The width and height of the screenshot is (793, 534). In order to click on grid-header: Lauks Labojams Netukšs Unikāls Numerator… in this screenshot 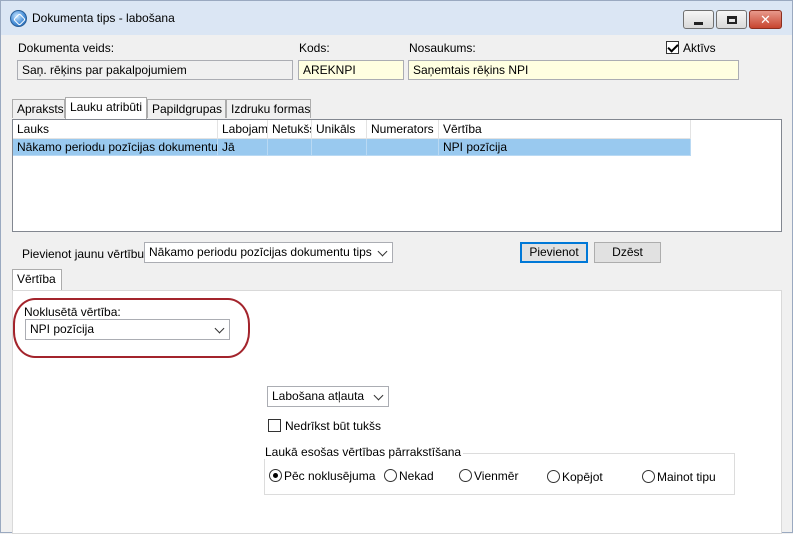, I will do `click(397, 129)`.